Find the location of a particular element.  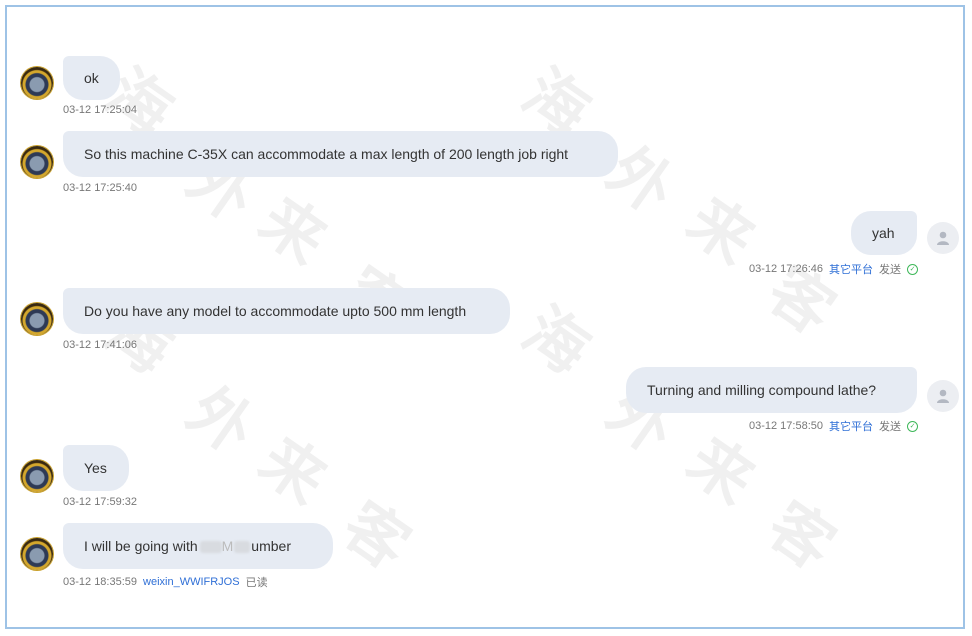

message-time: 03-12 17:59:32 is located at coordinates (100, 502).